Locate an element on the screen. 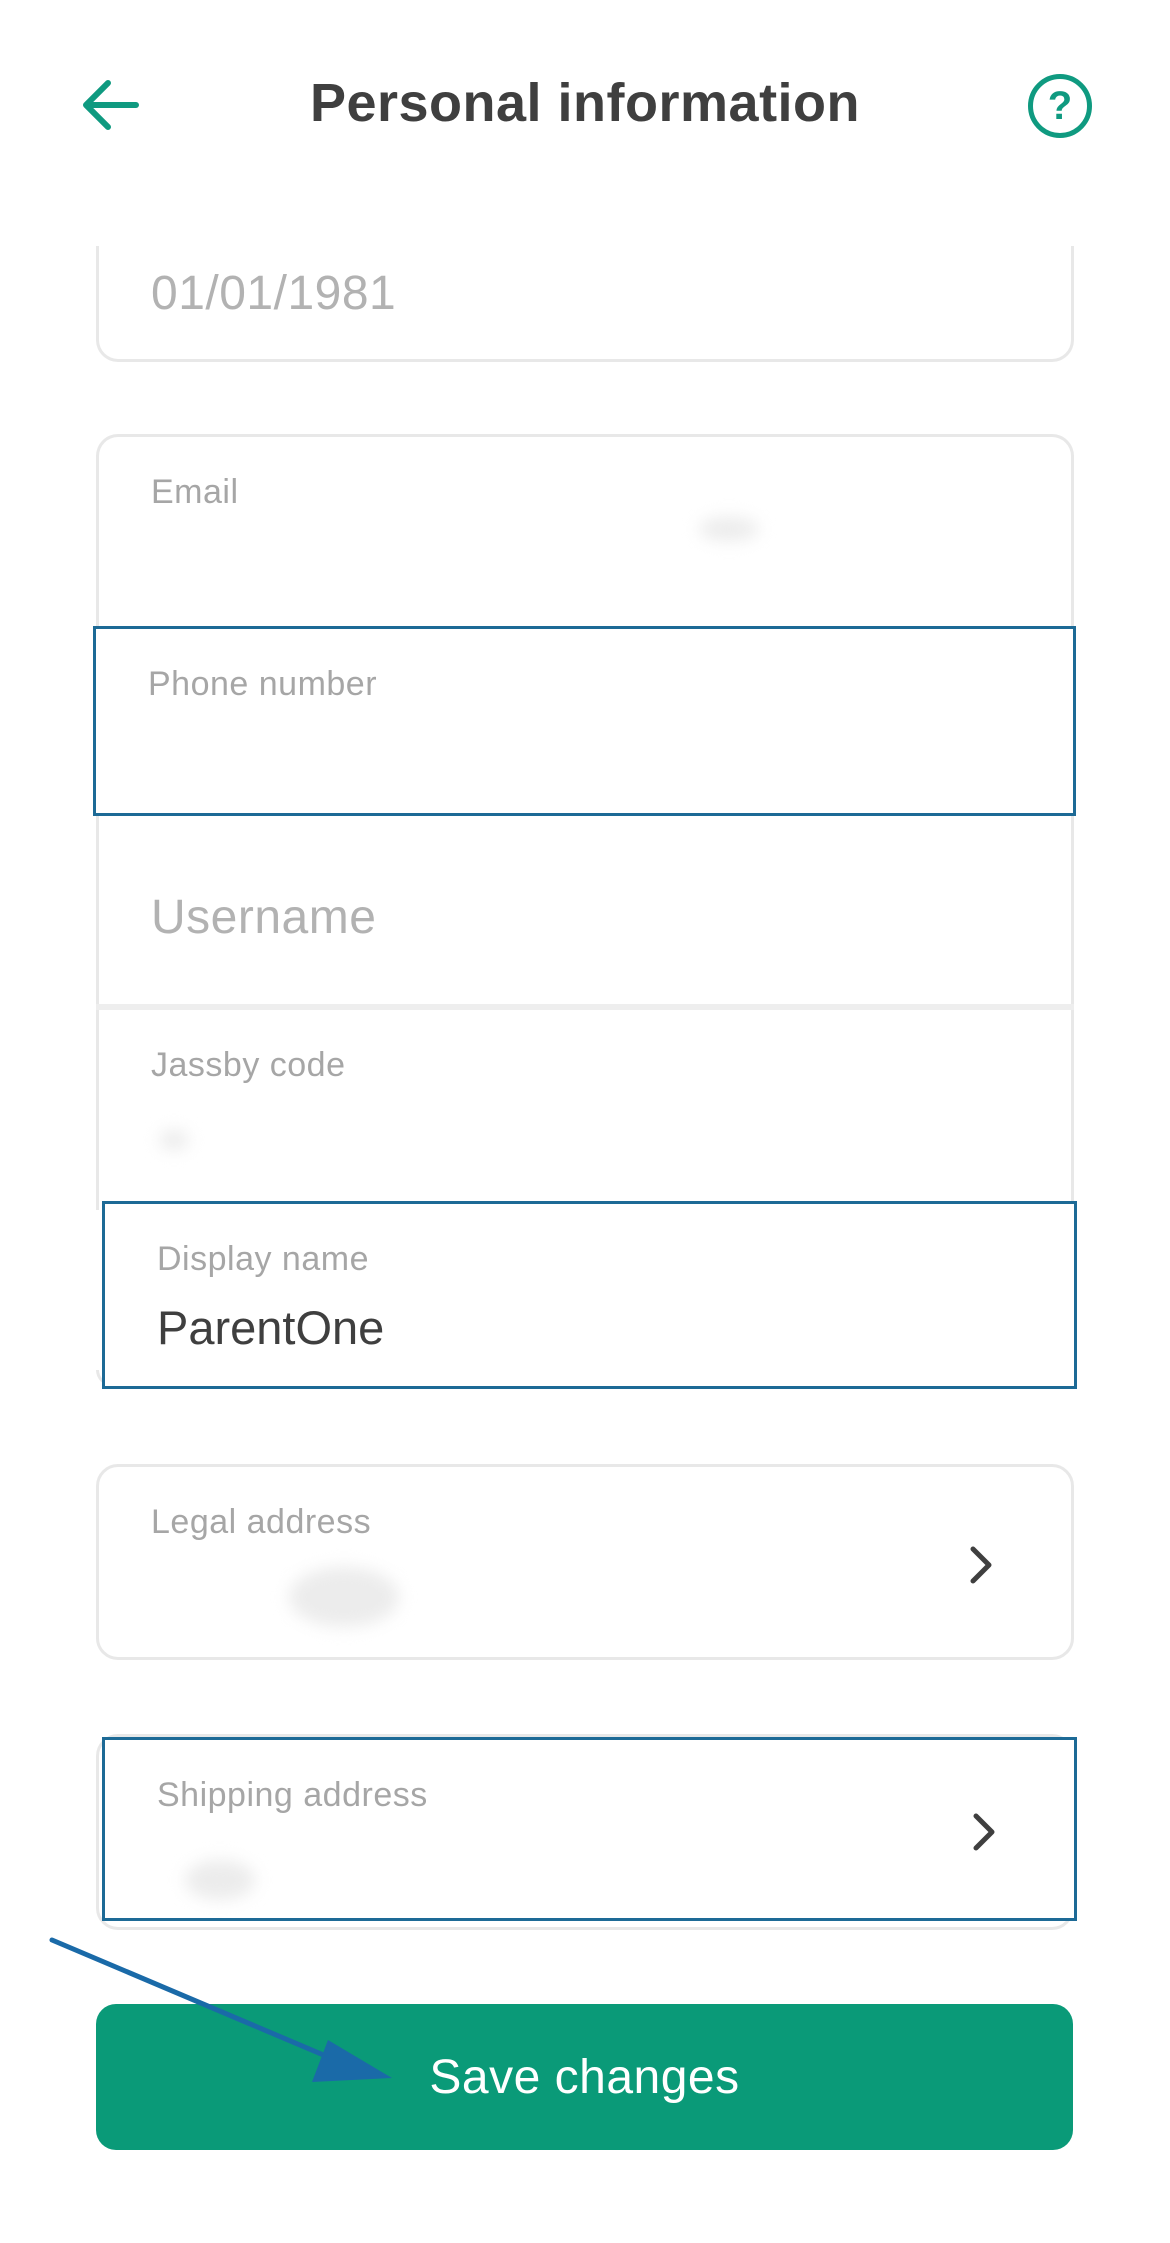  legal-address-label: Legal address is located at coordinates (261, 1522).